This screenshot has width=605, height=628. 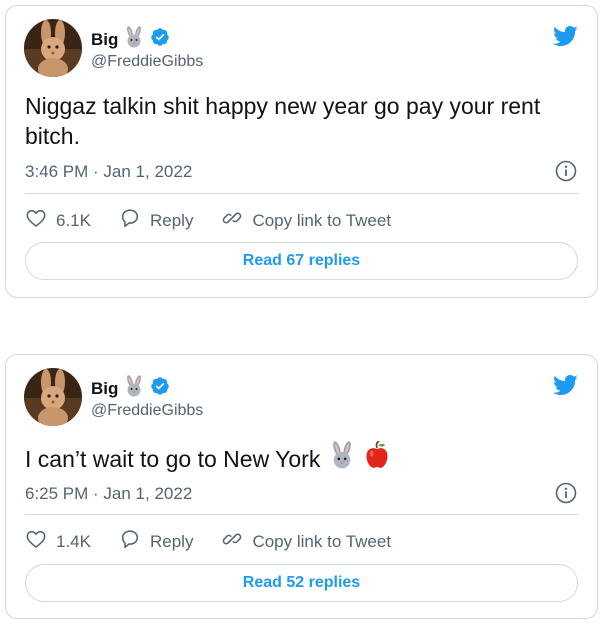 I want to click on tweet-text-content: I can’t wait to go to New York, so click(x=173, y=458).